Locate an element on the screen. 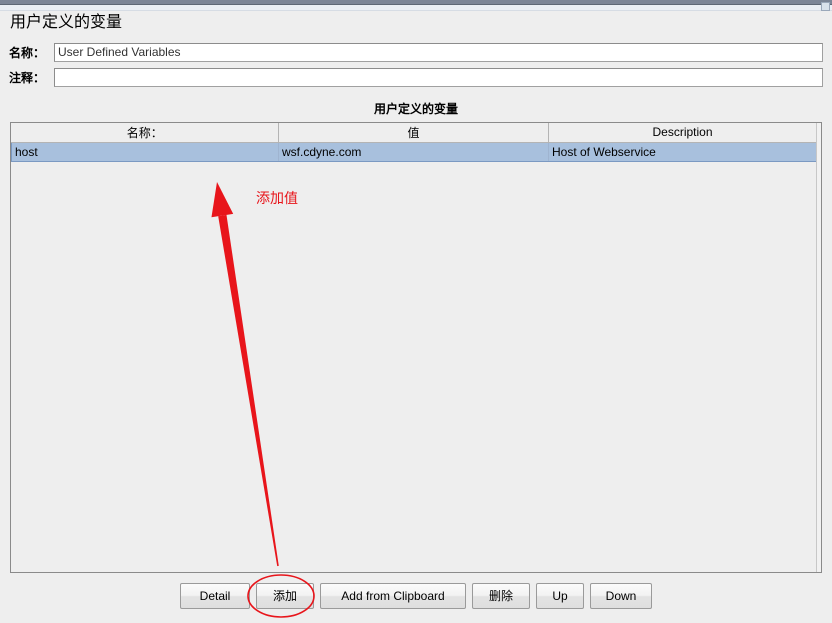  move-up-button: Up is located at coordinates (560, 596).